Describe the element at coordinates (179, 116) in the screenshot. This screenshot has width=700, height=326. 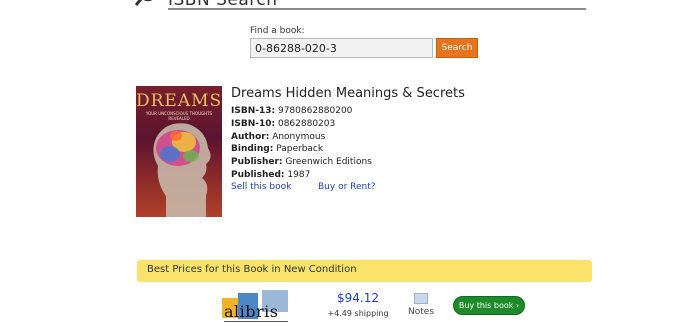
I see `cover-subtitle: YOUR UNCONSCIOUS THOUGHTS REVEALED` at that location.